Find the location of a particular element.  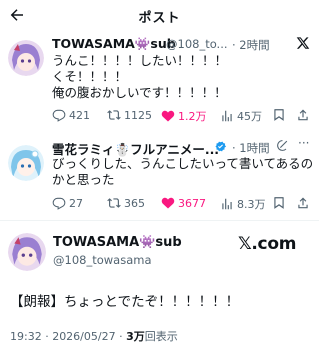

post-text: 【朗報】ちょっとでたぞ！！！！！！ is located at coordinates (125, 302).